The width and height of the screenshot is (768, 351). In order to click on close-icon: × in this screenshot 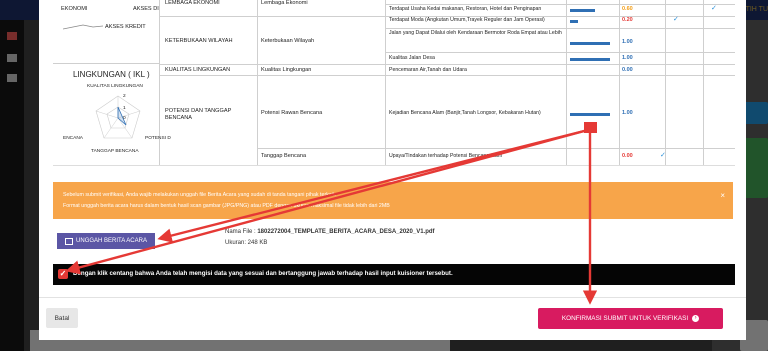, I will do `click(722, 195)`.